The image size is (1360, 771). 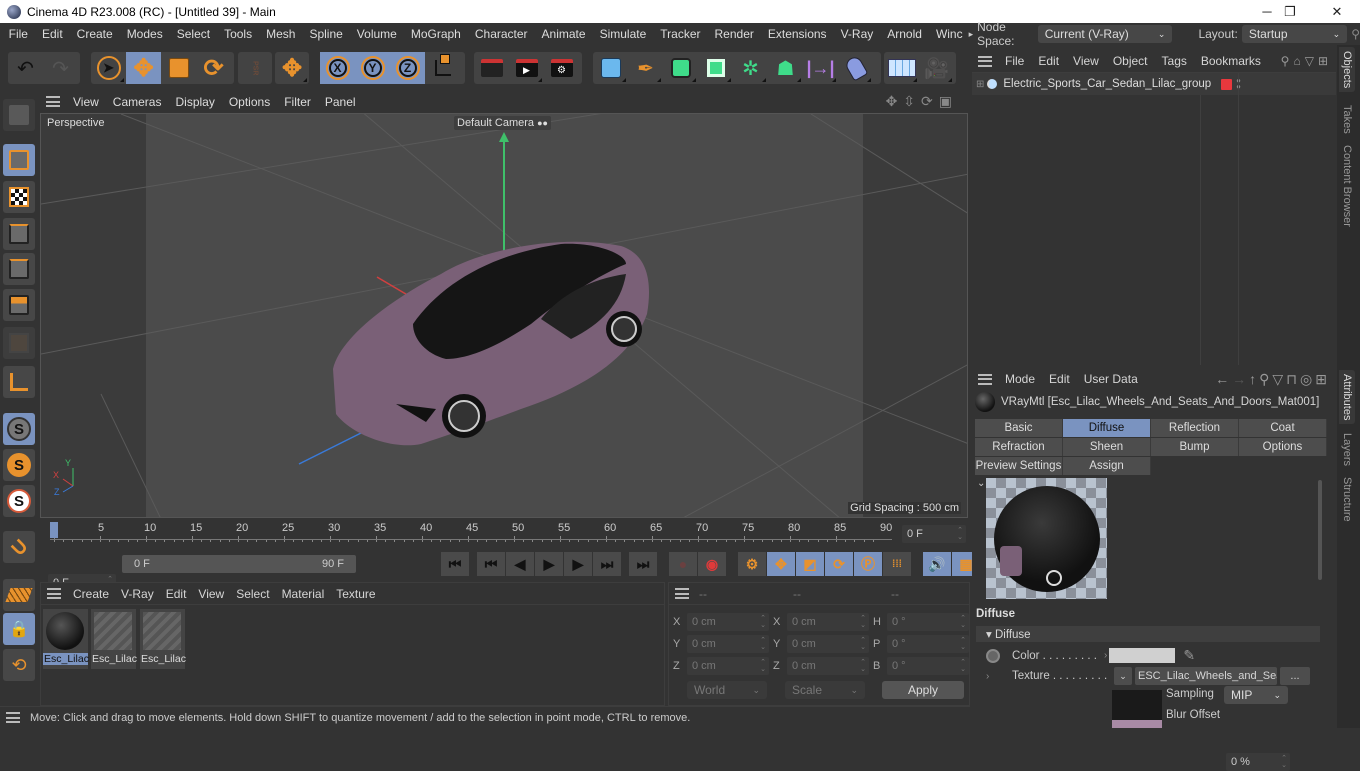 I want to click on menu-tools: Tools, so click(x=238, y=34).